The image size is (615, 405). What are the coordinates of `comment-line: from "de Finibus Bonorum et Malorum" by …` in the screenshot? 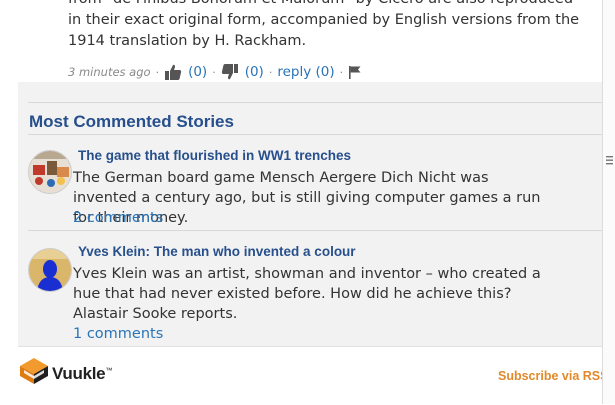 It's located at (328, 5).